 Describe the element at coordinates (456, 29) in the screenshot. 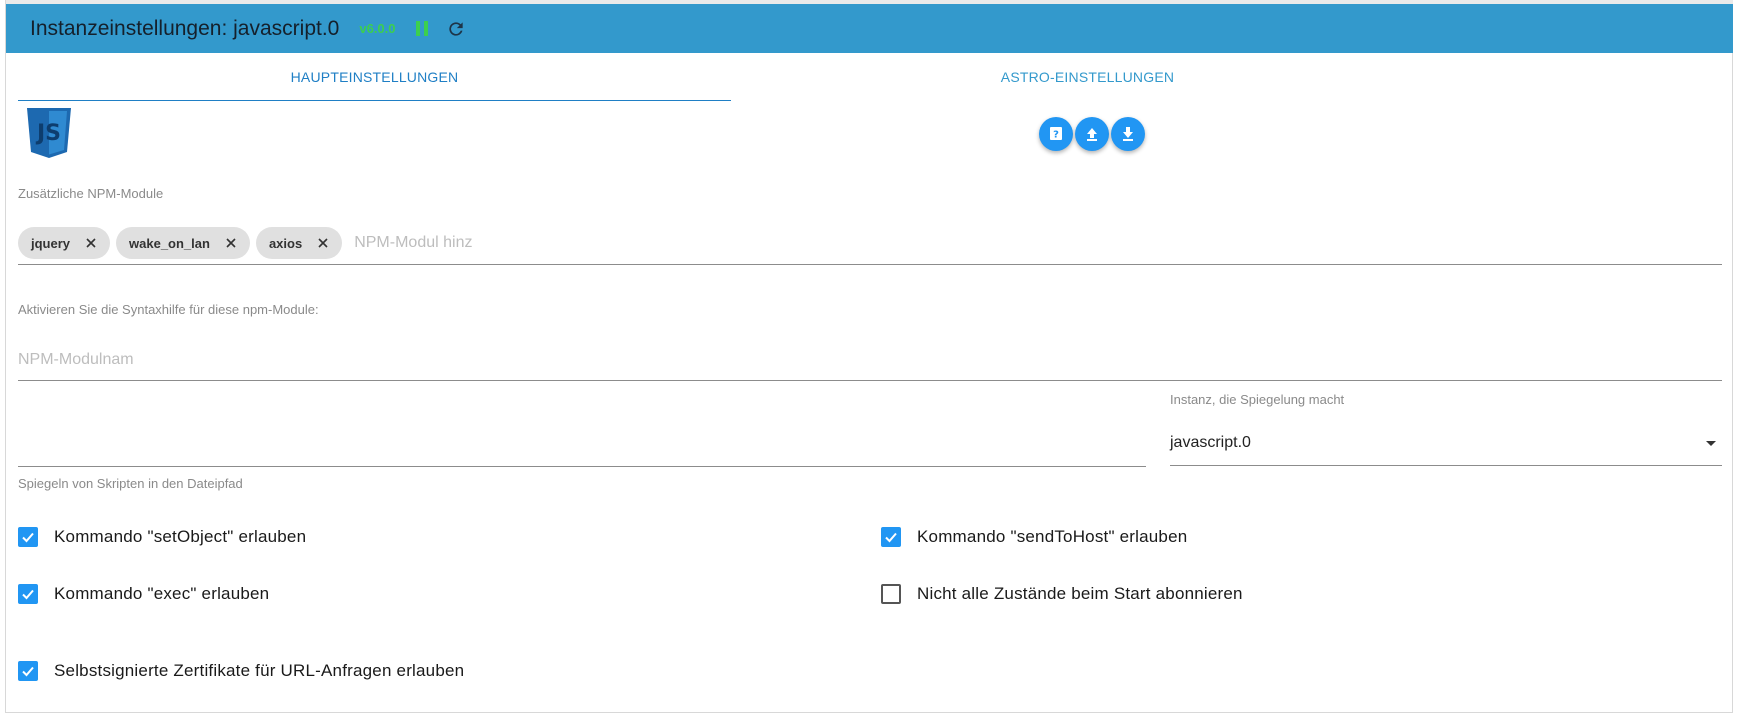

I see `reload-icon` at that location.